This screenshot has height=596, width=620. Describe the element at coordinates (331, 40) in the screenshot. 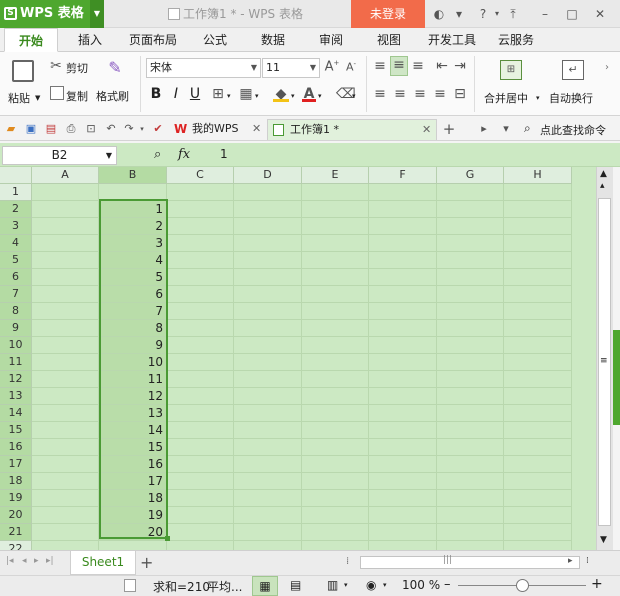

I see `tab-review: 审阅` at that location.